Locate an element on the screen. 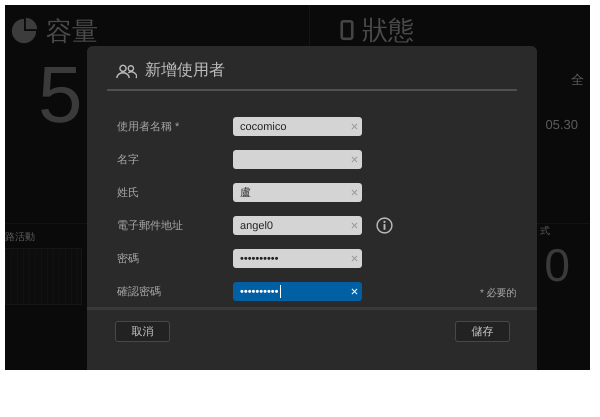  input-field is located at coordinates (297, 159).